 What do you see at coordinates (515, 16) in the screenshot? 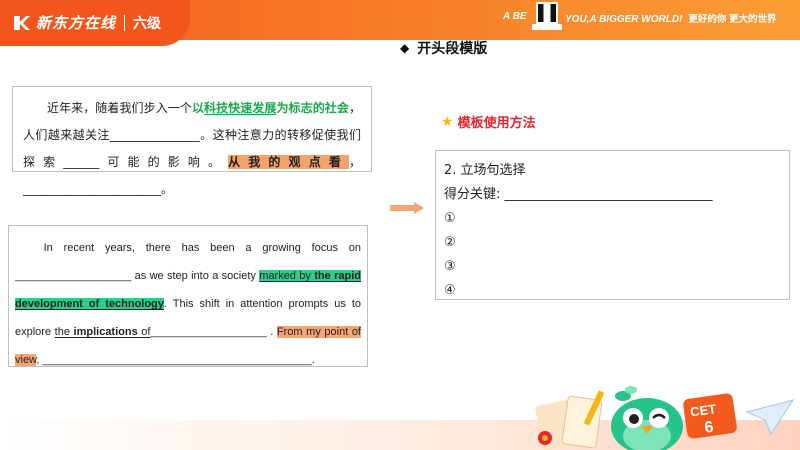
I see `slogan-left: A BE` at bounding box center [515, 16].